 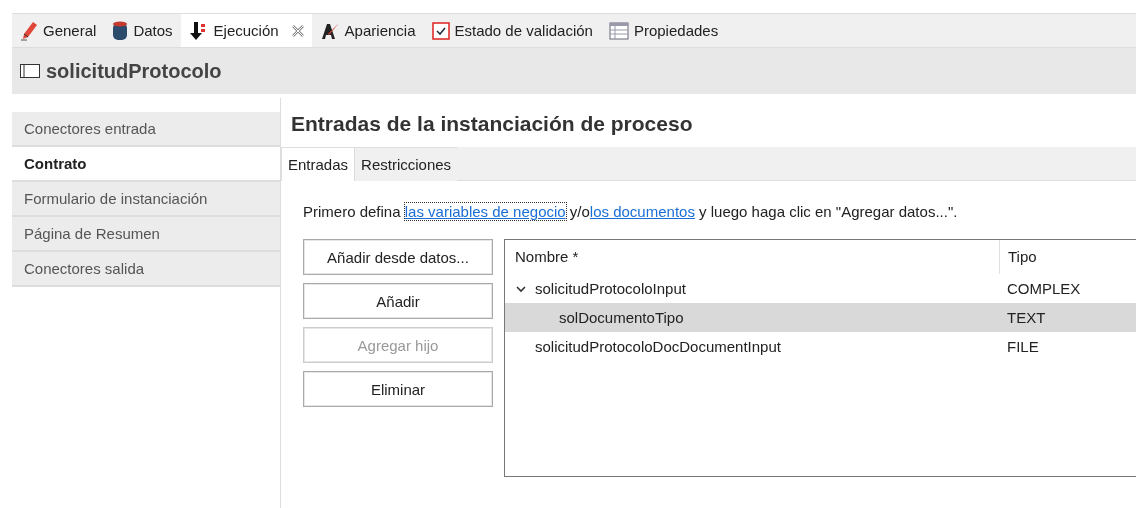 What do you see at coordinates (297, 30) in the screenshot?
I see `close-icon` at bounding box center [297, 30].